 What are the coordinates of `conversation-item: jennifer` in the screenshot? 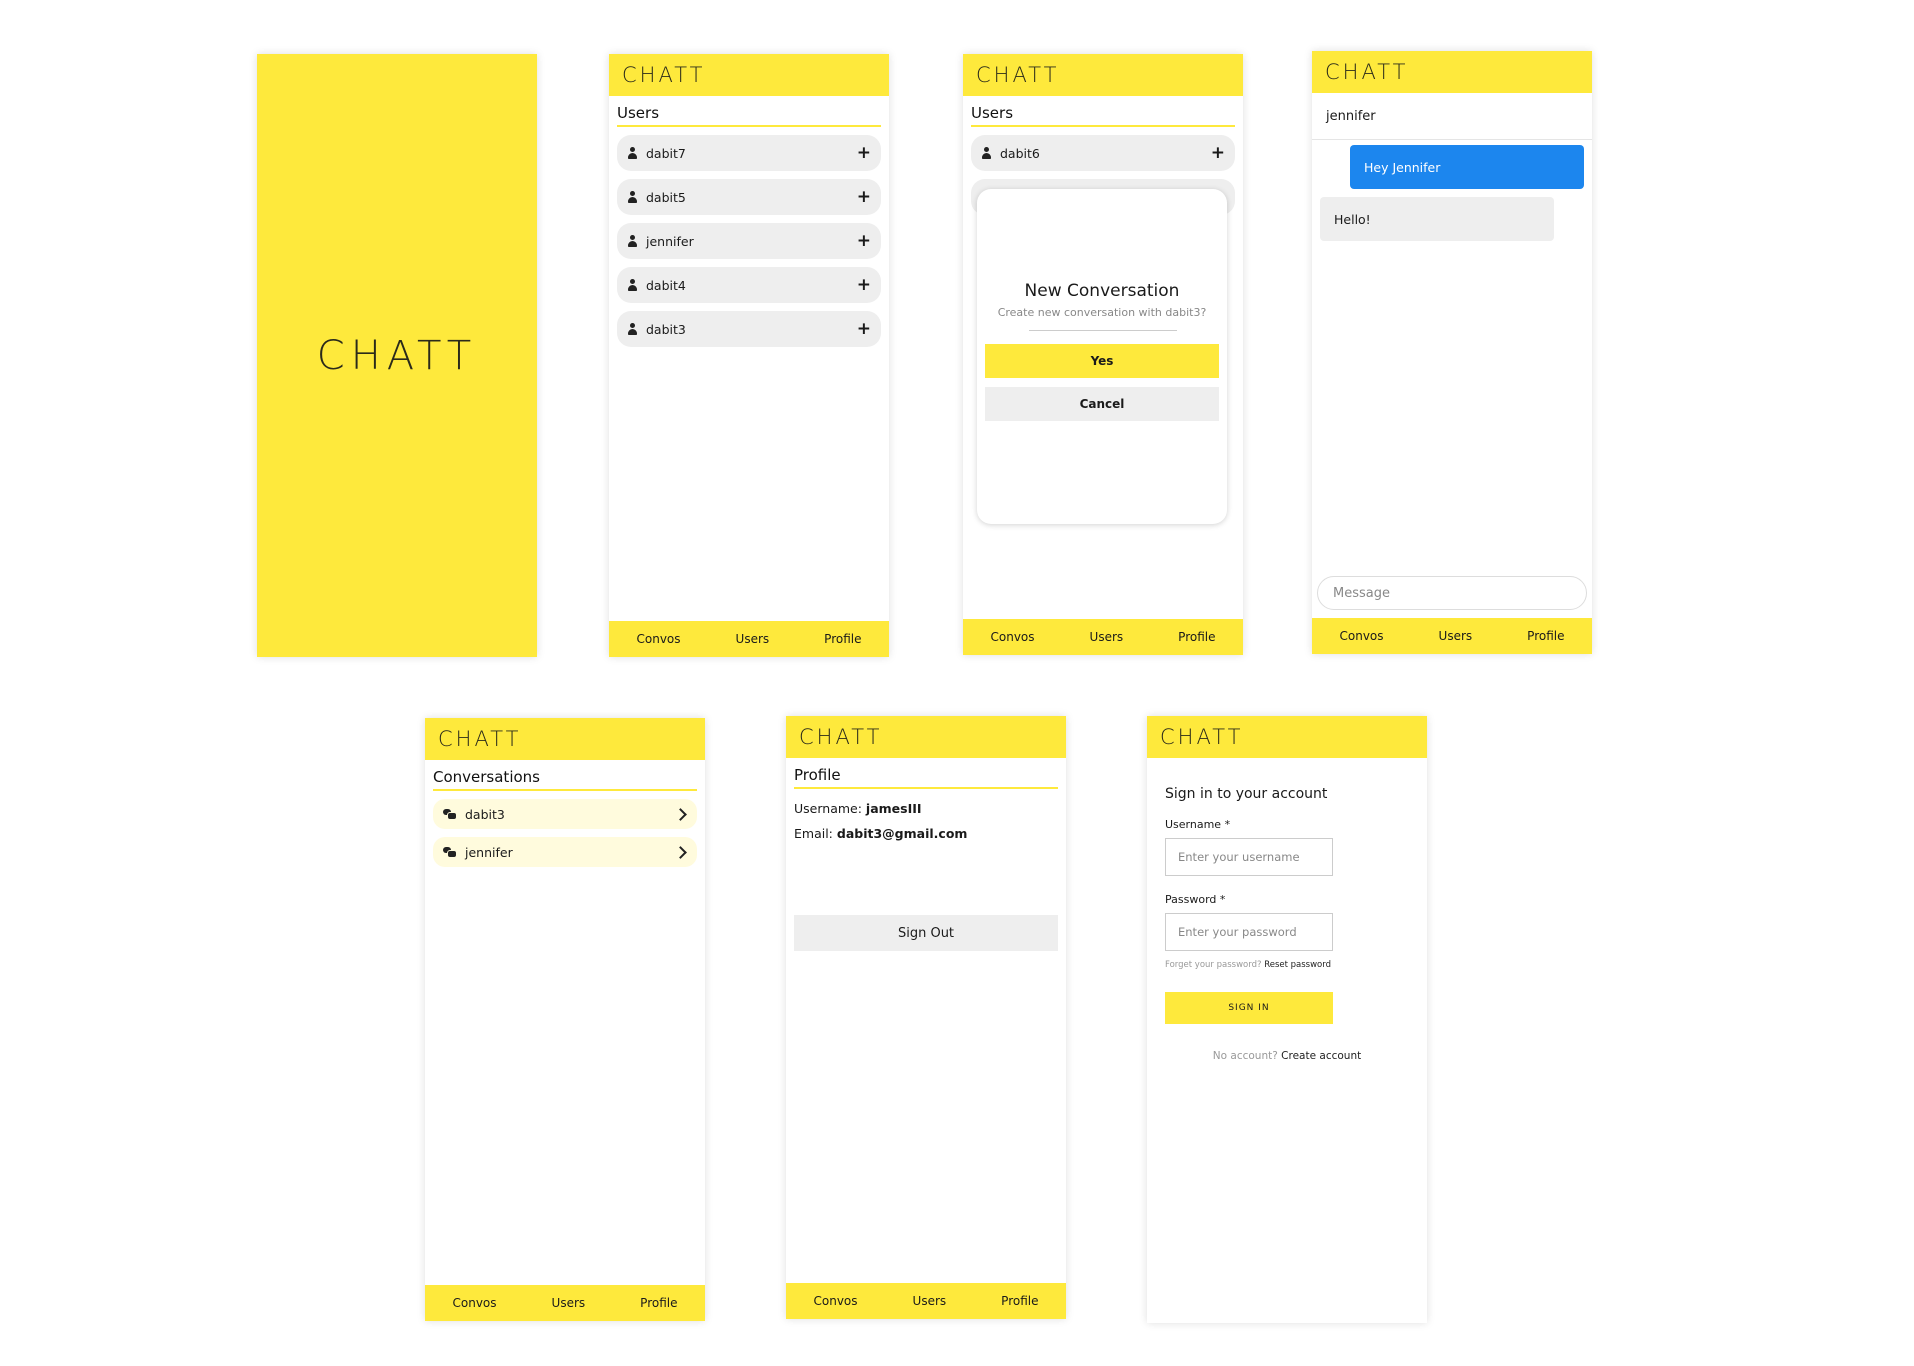 It's located at (565, 852).